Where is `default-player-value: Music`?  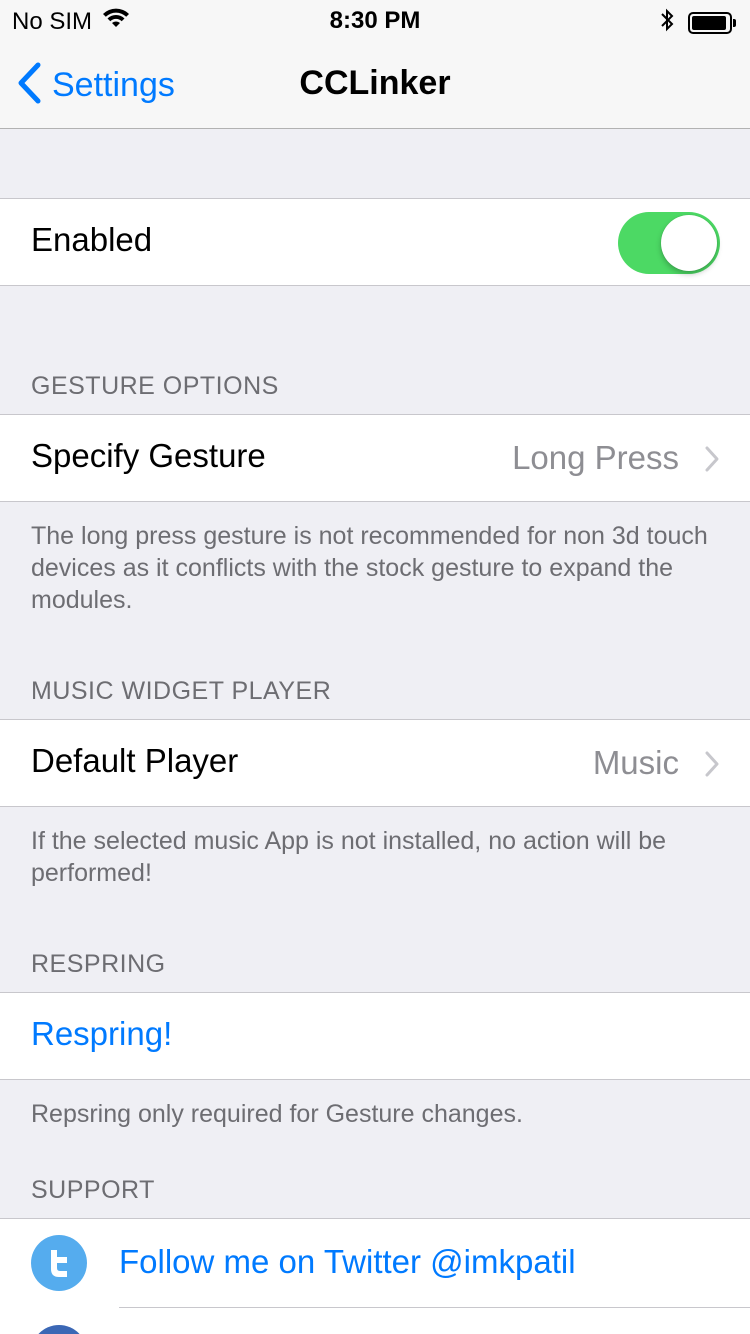
default-player-value: Music is located at coordinates (635, 762).